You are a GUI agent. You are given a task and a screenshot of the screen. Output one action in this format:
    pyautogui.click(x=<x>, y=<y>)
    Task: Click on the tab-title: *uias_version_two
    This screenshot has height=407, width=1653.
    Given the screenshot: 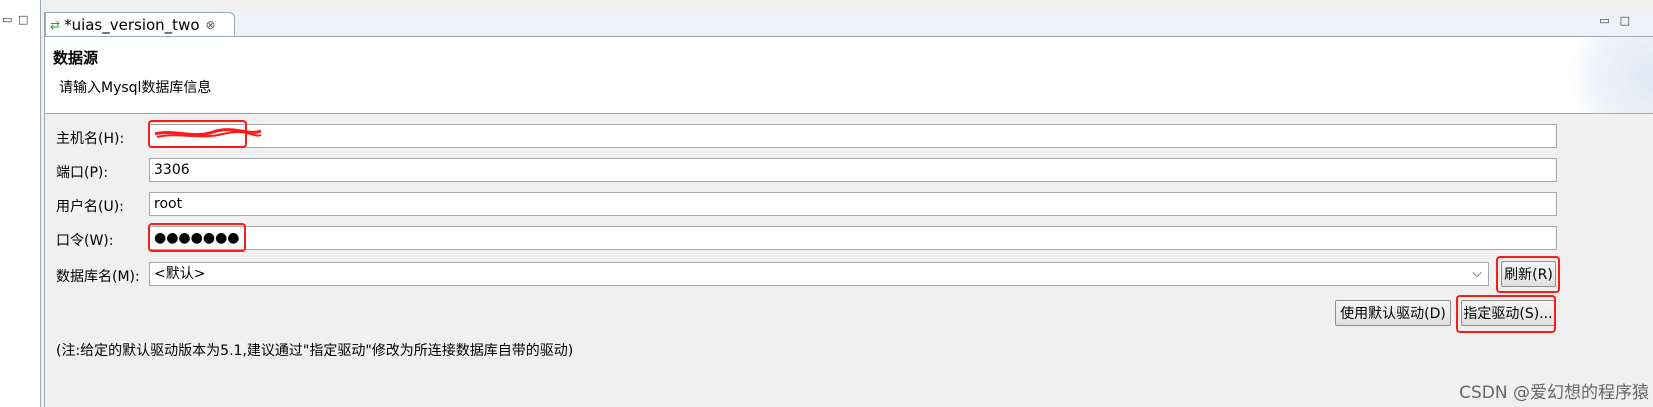 What is the action you would take?
    pyautogui.click(x=132, y=24)
    